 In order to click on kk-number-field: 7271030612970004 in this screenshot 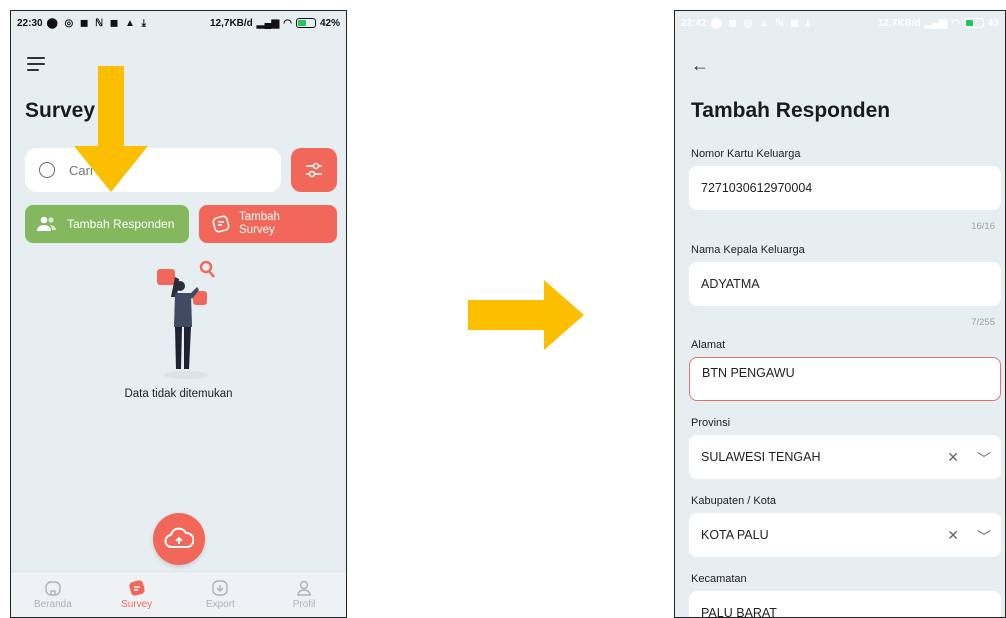, I will do `click(845, 188)`.